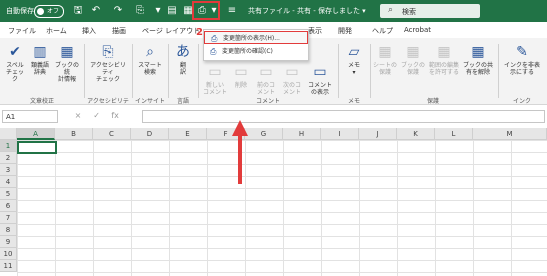 The height and width of the screenshot is (276, 547). Describe the element at coordinates (149, 101) in the screenshot. I see `group-label-insights: インサイト` at that location.